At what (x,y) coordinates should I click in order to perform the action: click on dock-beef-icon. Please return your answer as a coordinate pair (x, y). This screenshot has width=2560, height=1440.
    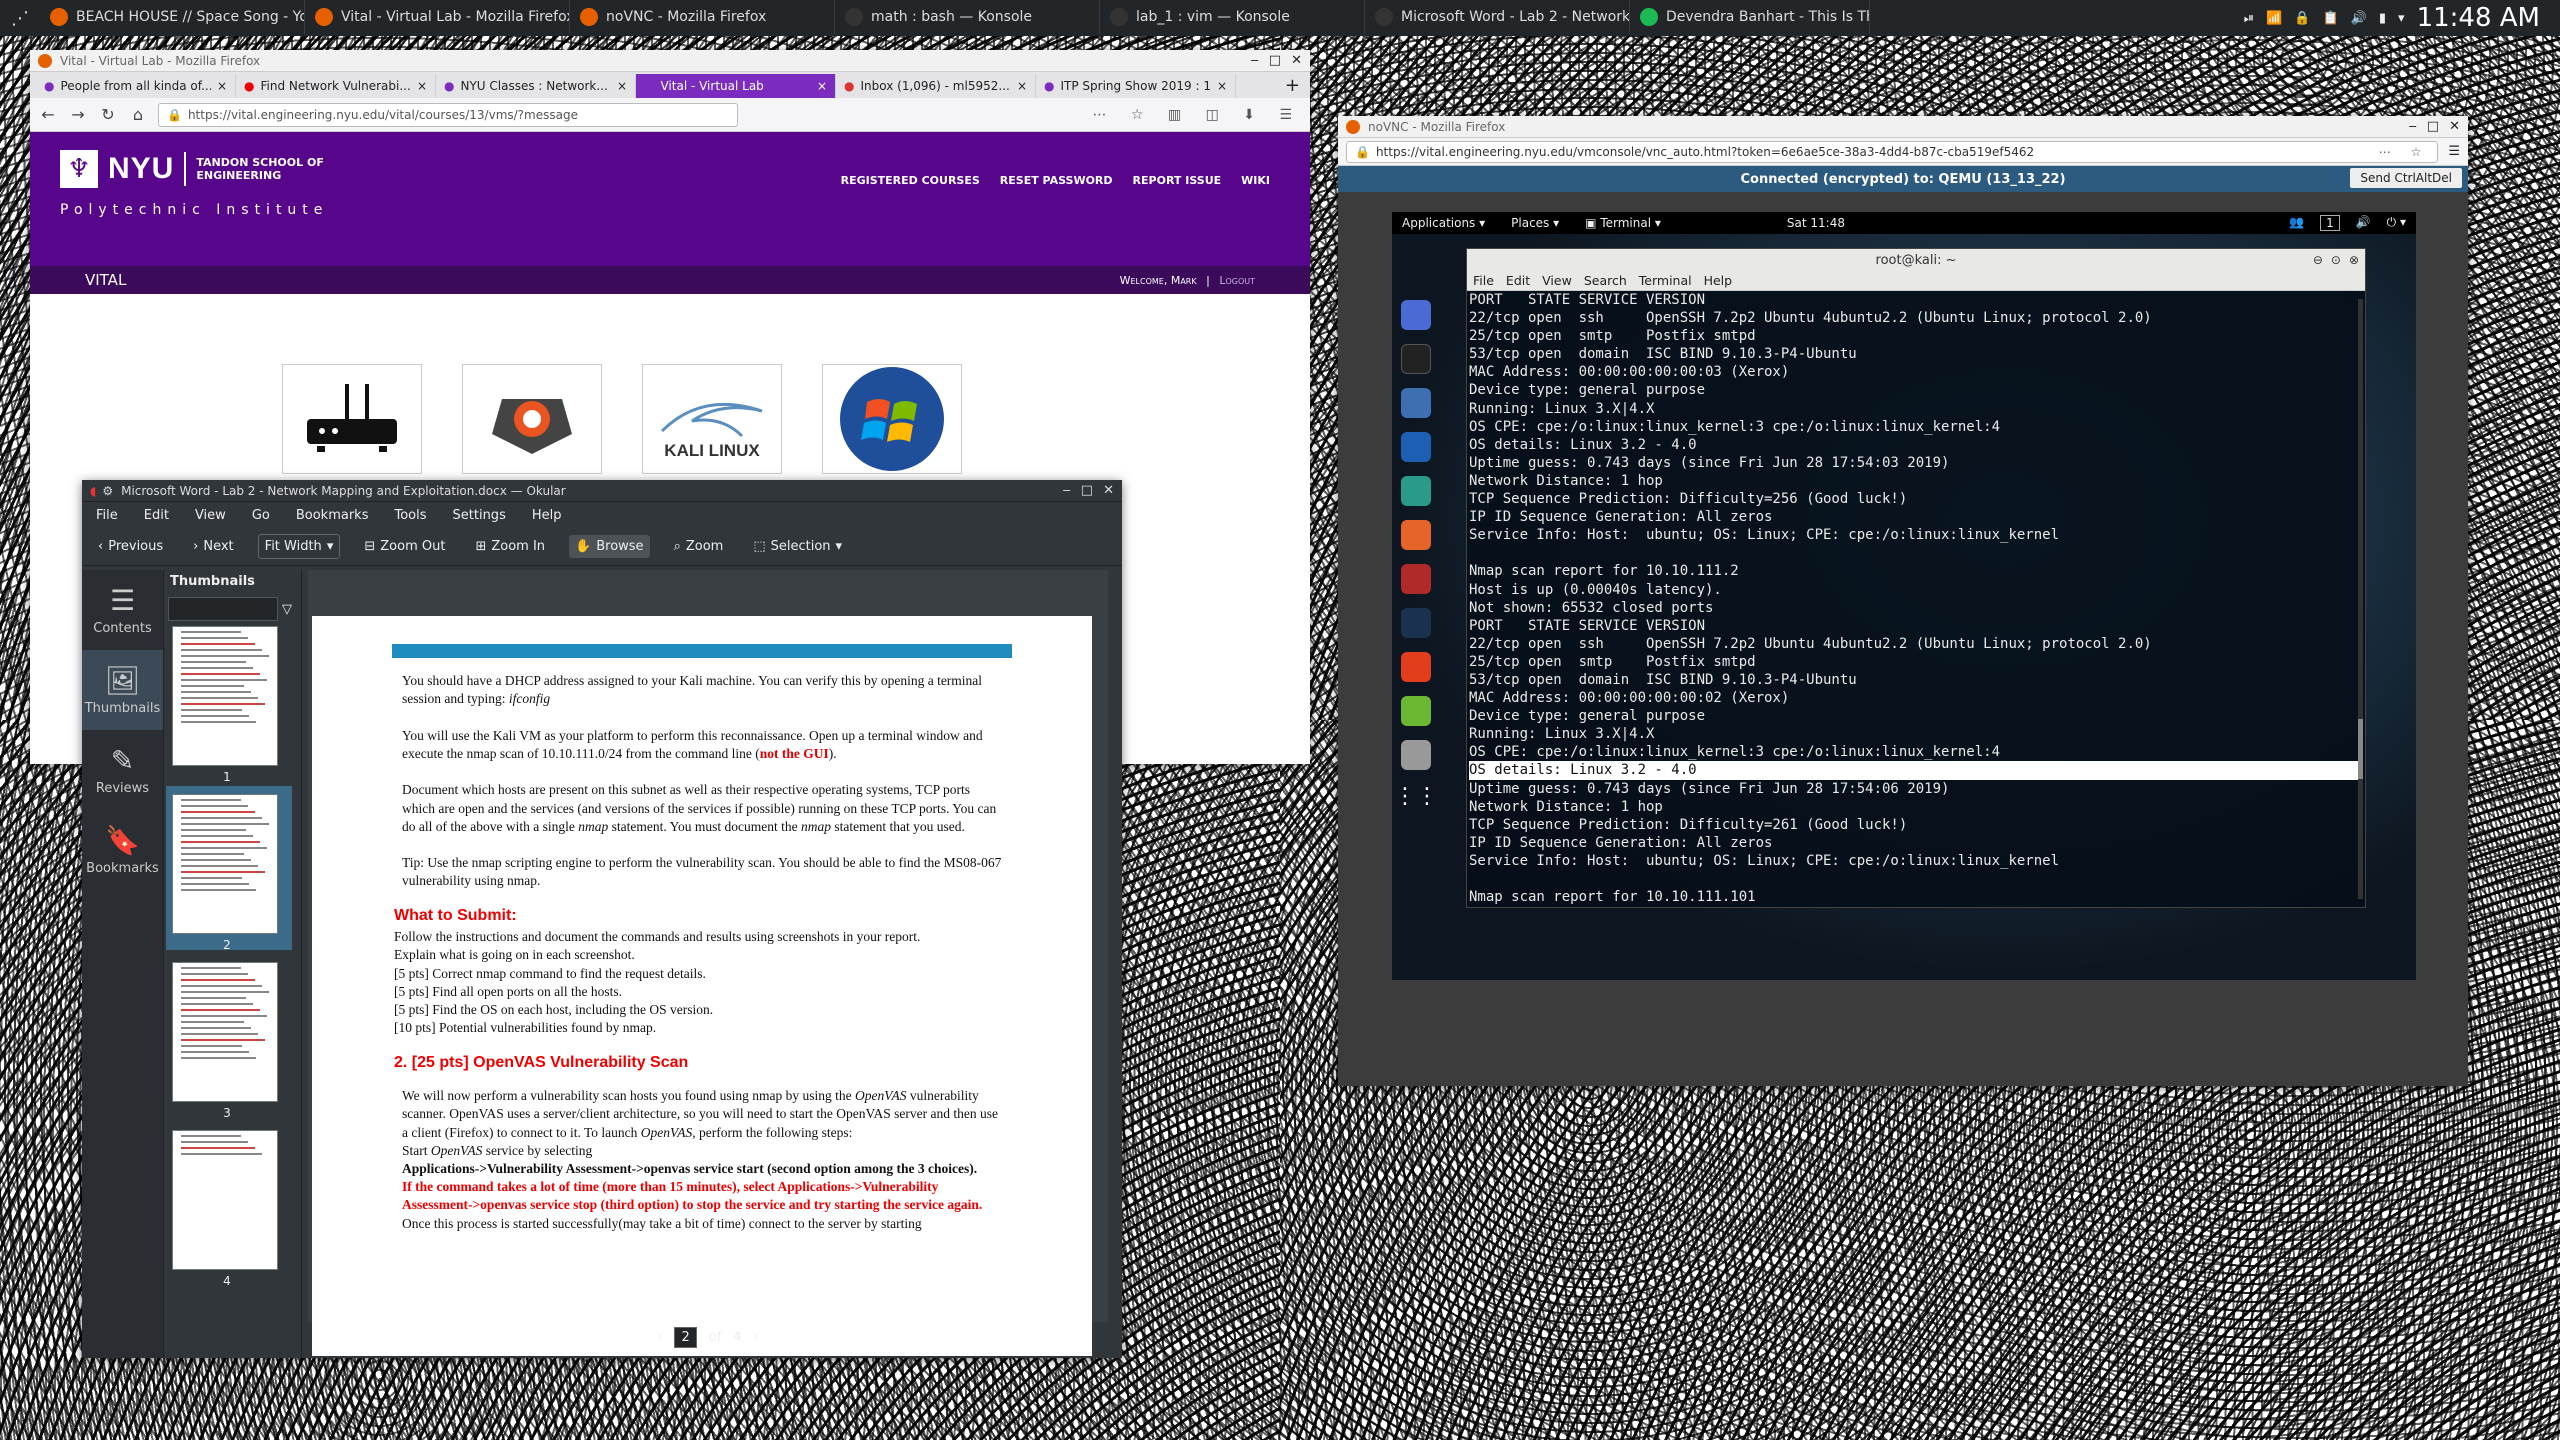
    Looking at the image, I should click on (1416, 579).